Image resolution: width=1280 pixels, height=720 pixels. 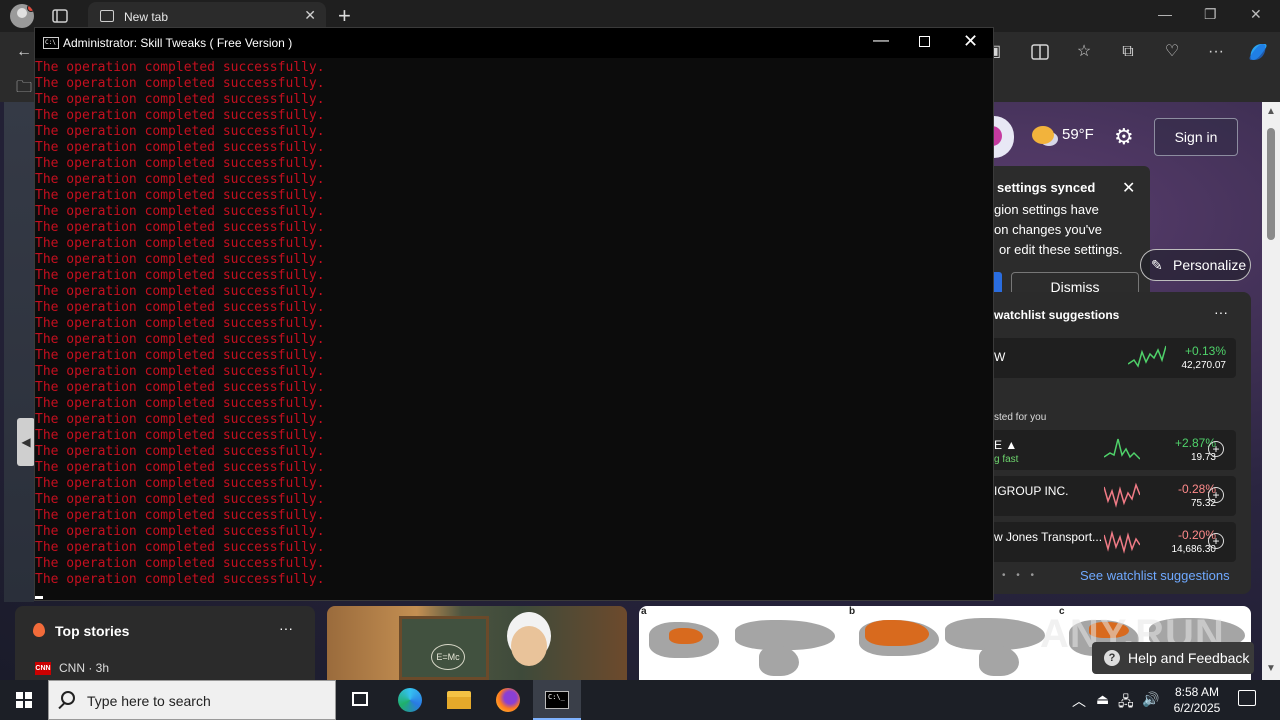 What do you see at coordinates (24, 88) in the screenshot?
I see `folder-icon: 🗀` at bounding box center [24, 88].